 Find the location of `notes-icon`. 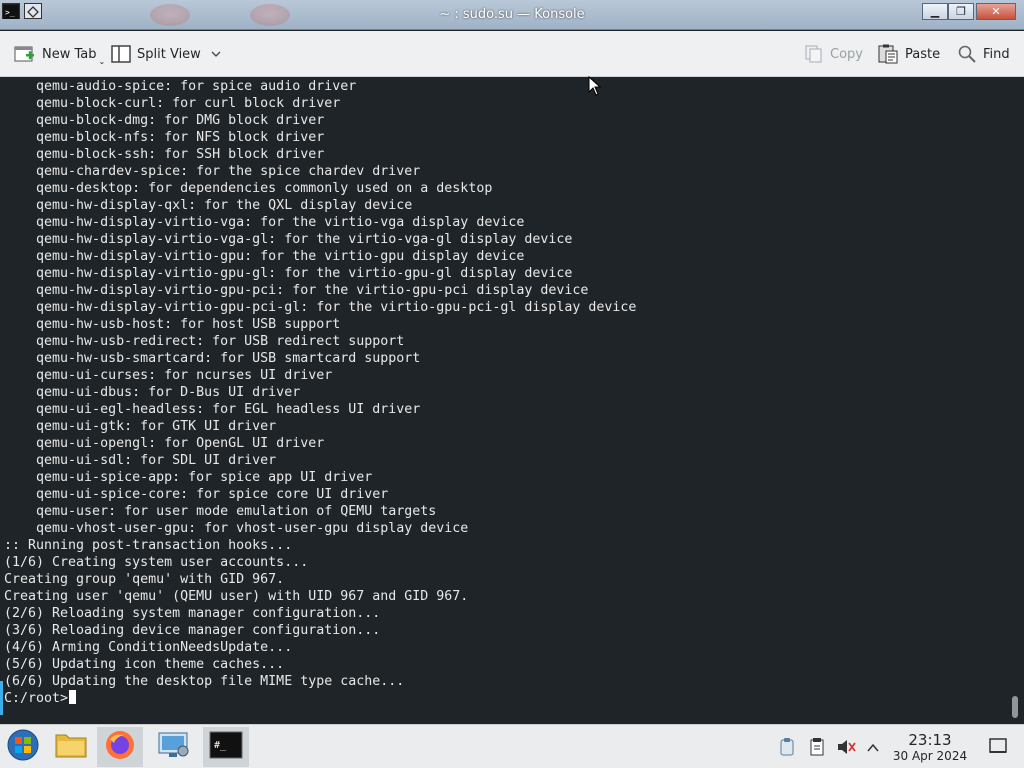

notes-icon is located at coordinates (817, 749).